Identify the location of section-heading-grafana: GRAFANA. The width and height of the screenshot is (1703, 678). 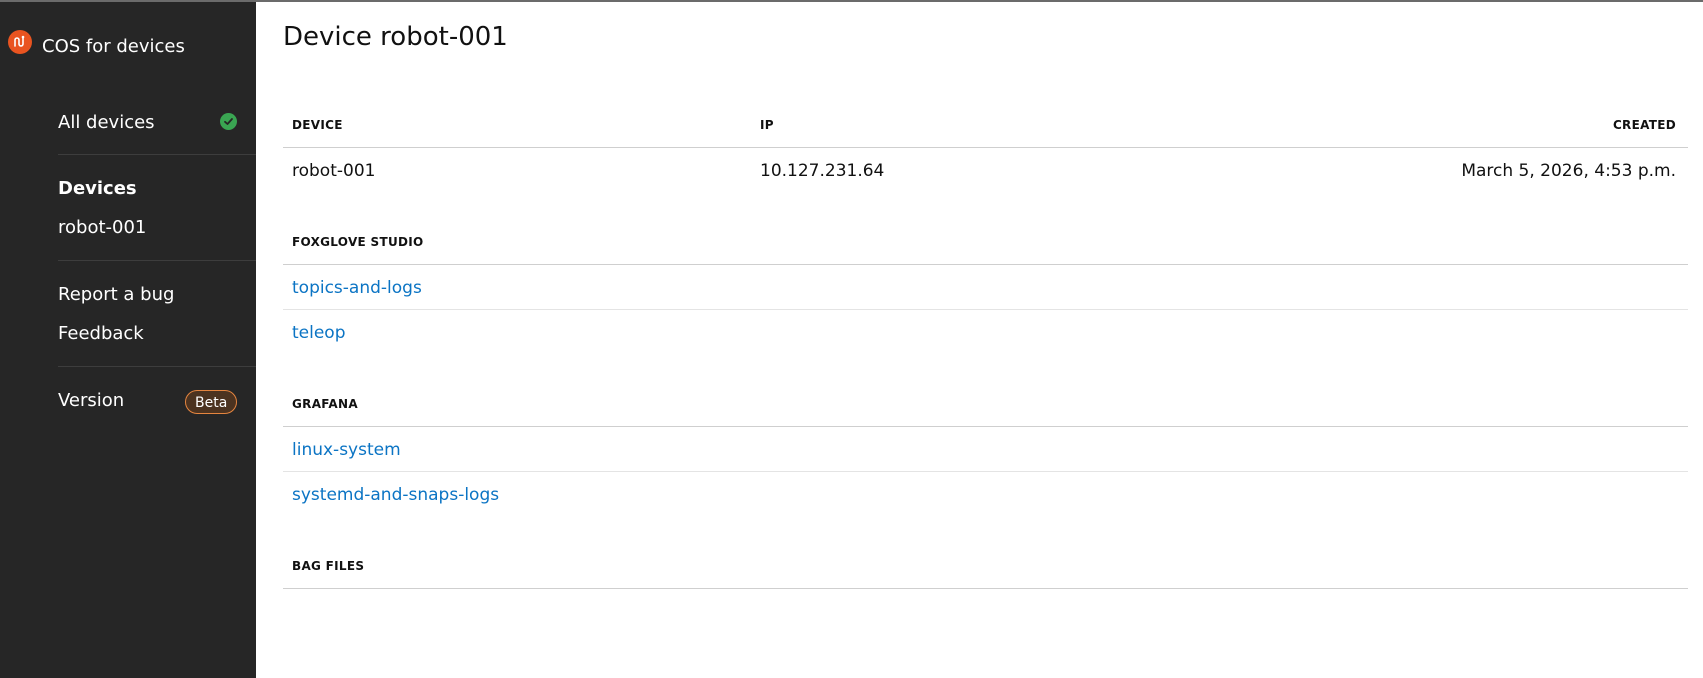
(325, 404).